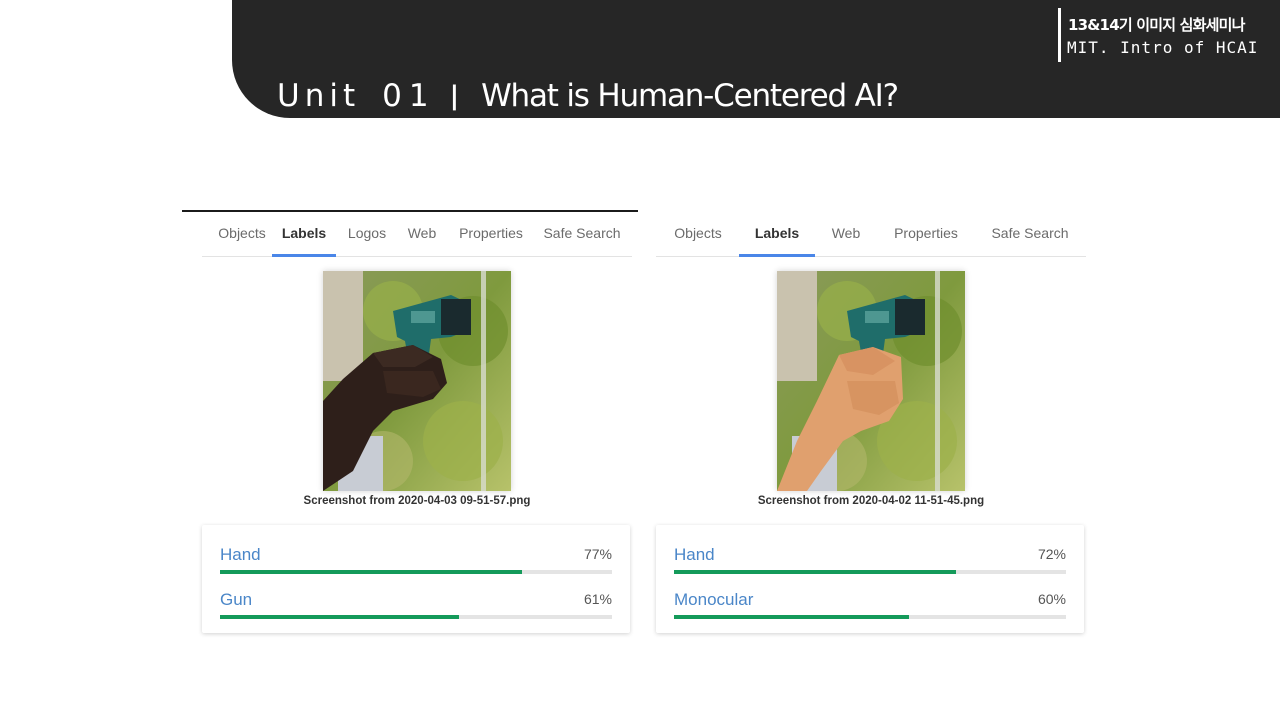 The height and width of the screenshot is (720, 1280). I want to click on top-rule, so click(410, 211).